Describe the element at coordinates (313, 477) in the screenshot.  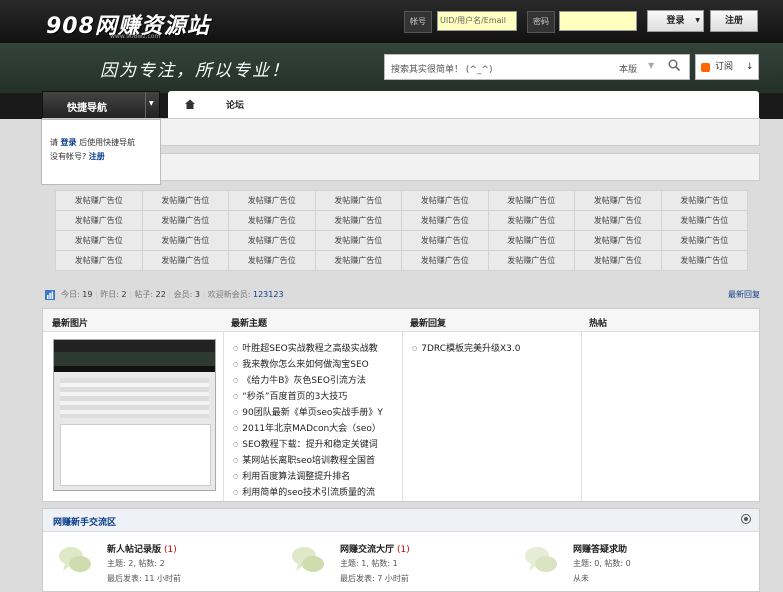
I see `topic-link: 利用百度算法调整提升排名` at that location.